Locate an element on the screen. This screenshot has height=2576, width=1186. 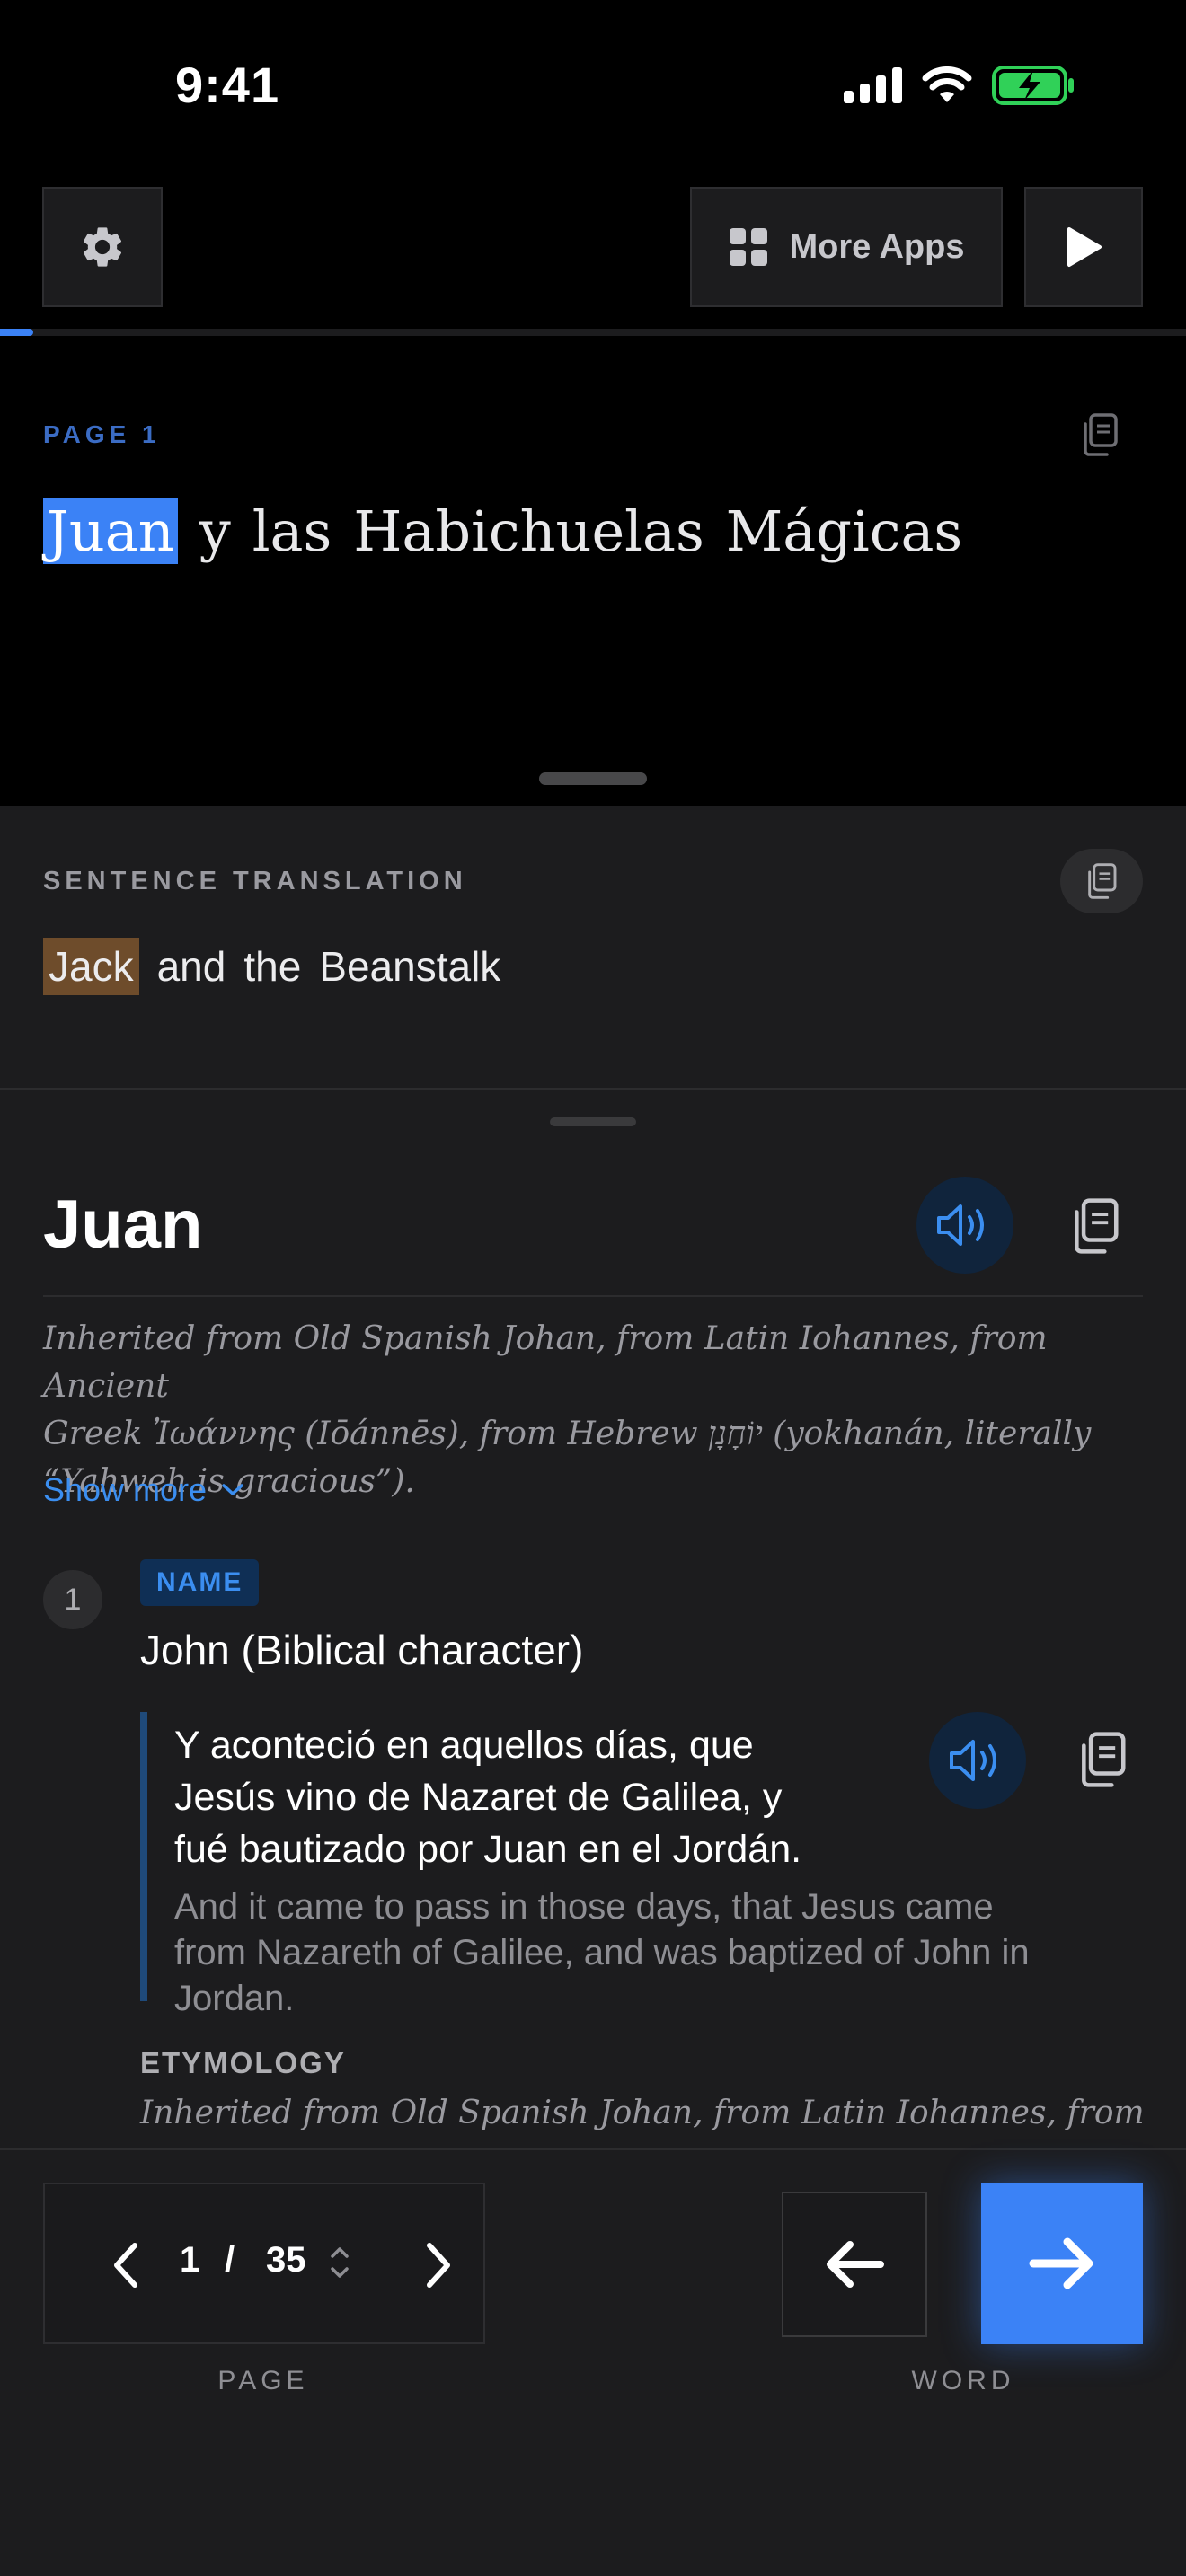
translation-panel: SENTENCE TRANSLATION Jack and the Beanstalk is located at coordinates (593, 948).